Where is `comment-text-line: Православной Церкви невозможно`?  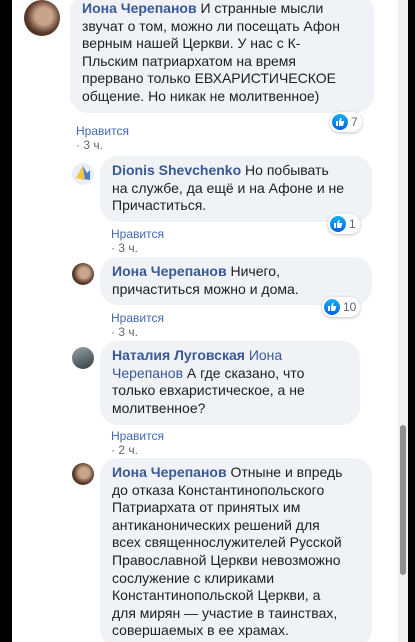
comment-text-line: Православной Церкви невозможно is located at coordinates (226, 559).